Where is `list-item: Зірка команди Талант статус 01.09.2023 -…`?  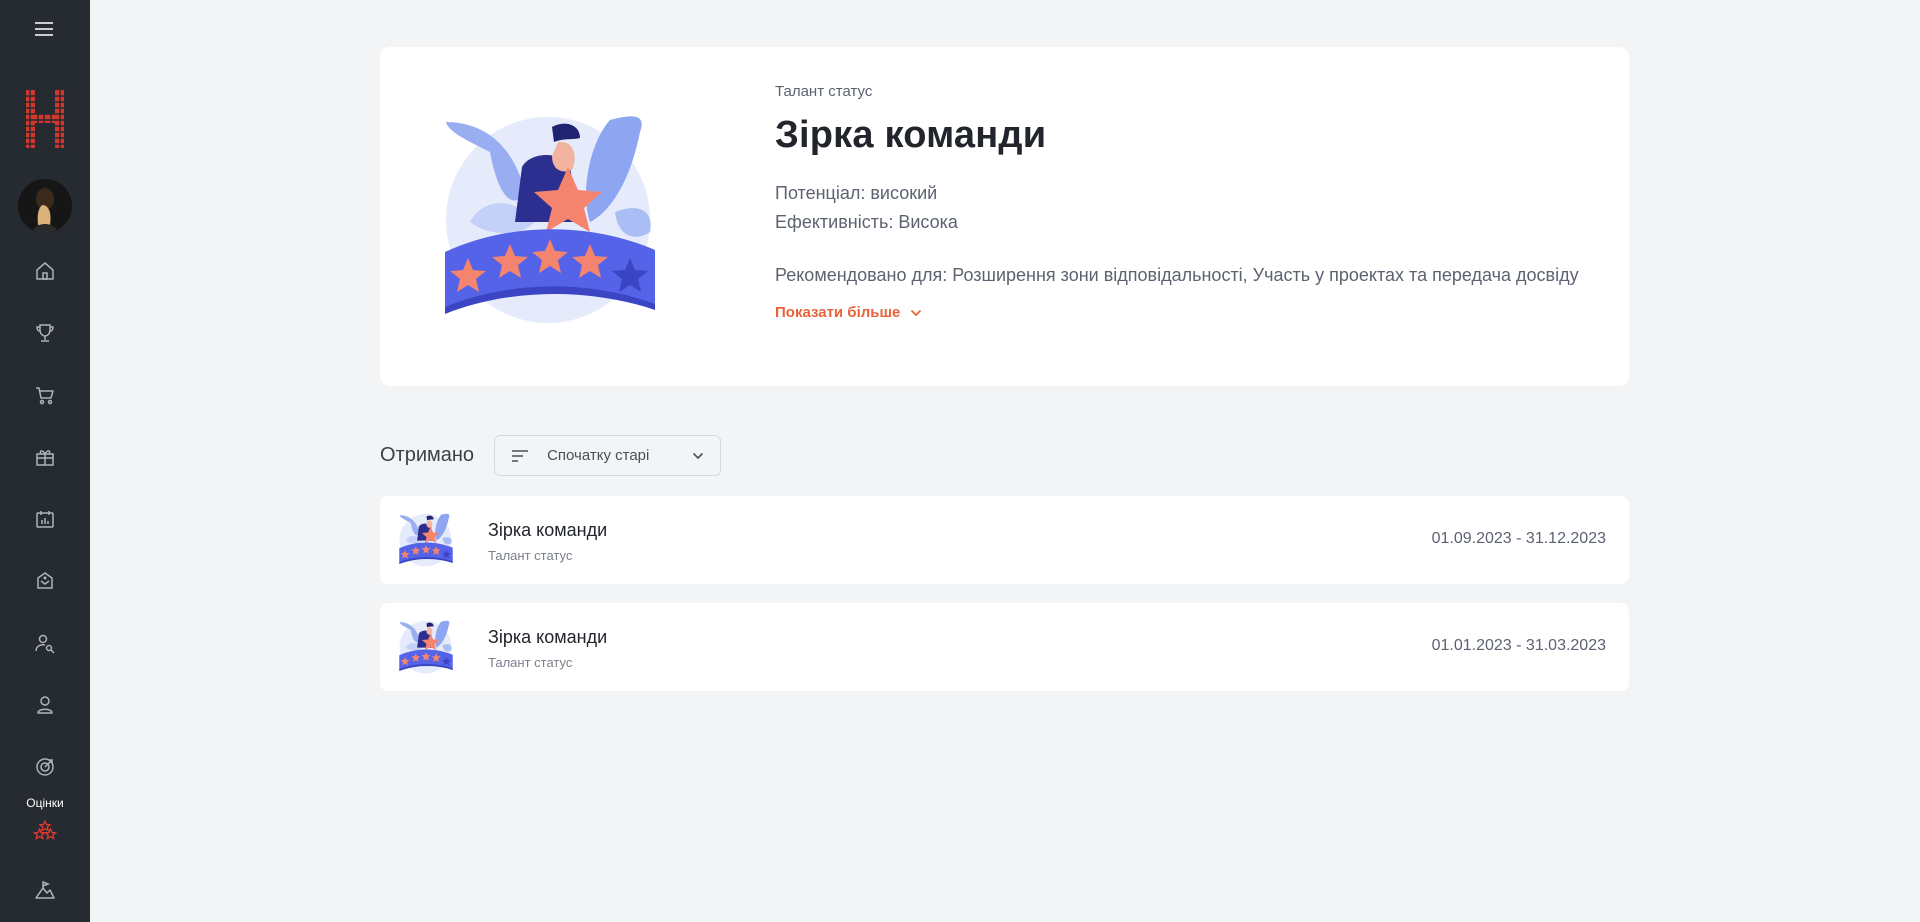
list-item: Зірка команди Талант статус 01.09.2023 -… is located at coordinates (1004, 540).